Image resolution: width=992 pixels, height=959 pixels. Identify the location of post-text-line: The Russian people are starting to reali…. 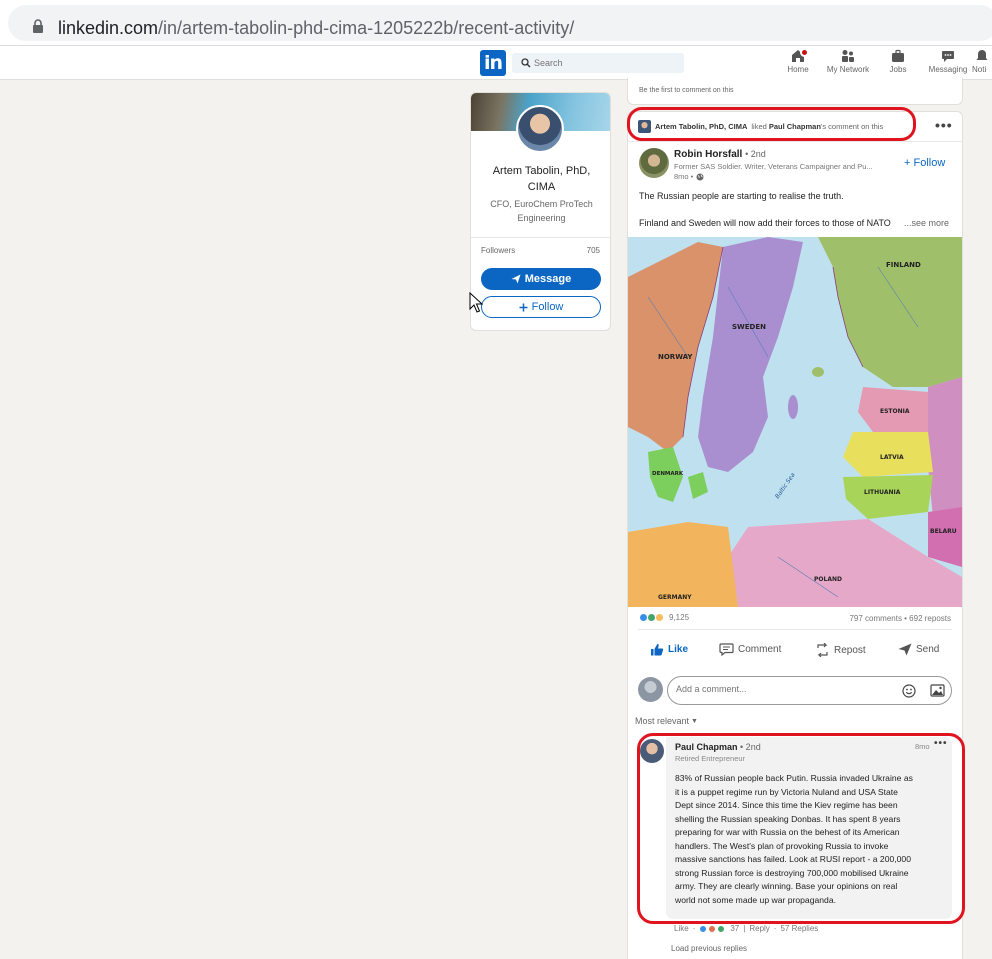
(741, 196).